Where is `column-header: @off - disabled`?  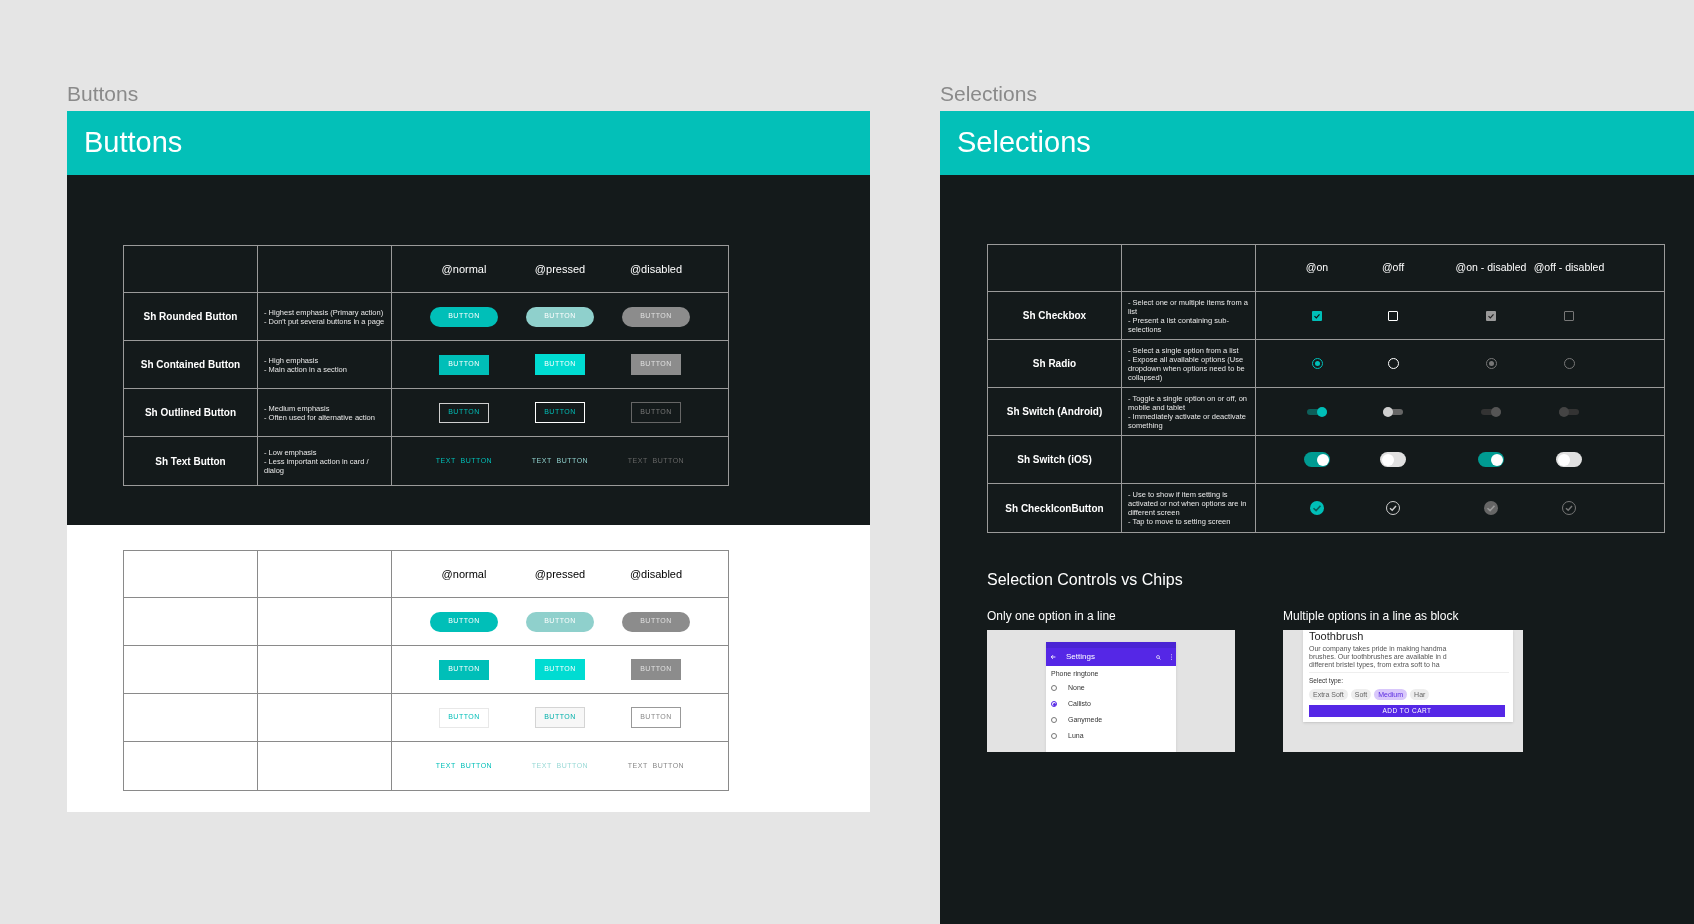 column-header: @off - disabled is located at coordinates (1569, 268).